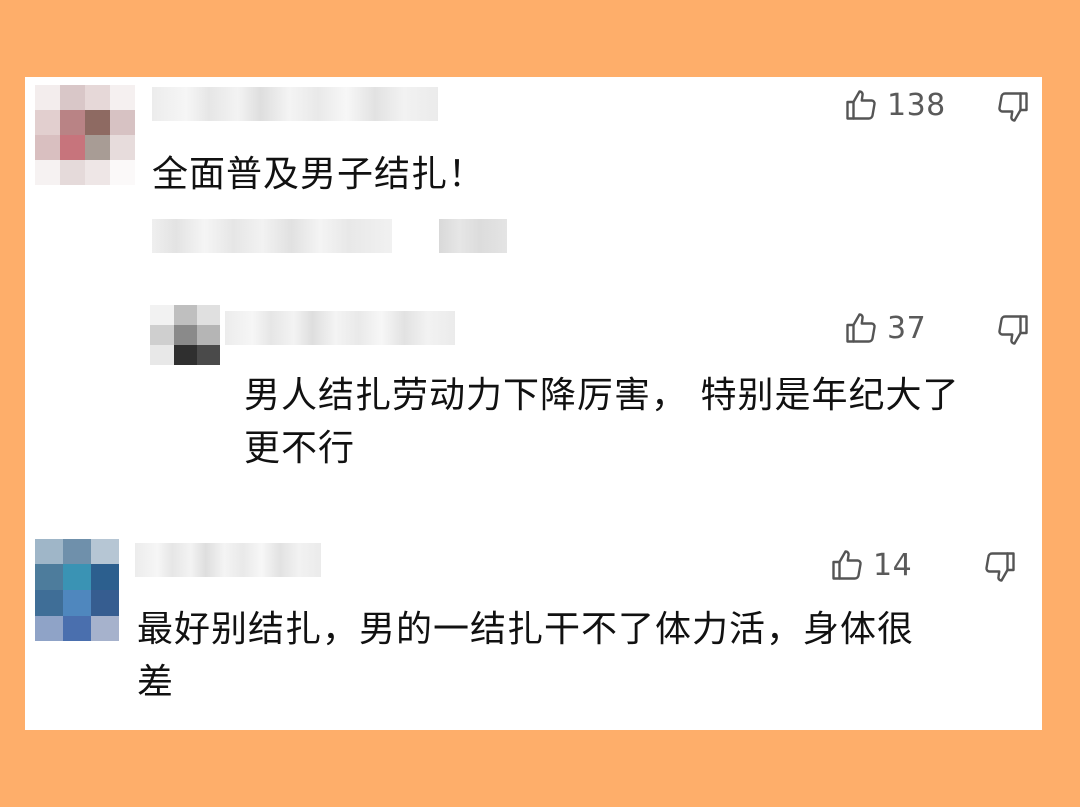 The width and height of the screenshot is (1080, 807). Describe the element at coordinates (870, 565) in the screenshot. I see `like-button: 14` at that location.